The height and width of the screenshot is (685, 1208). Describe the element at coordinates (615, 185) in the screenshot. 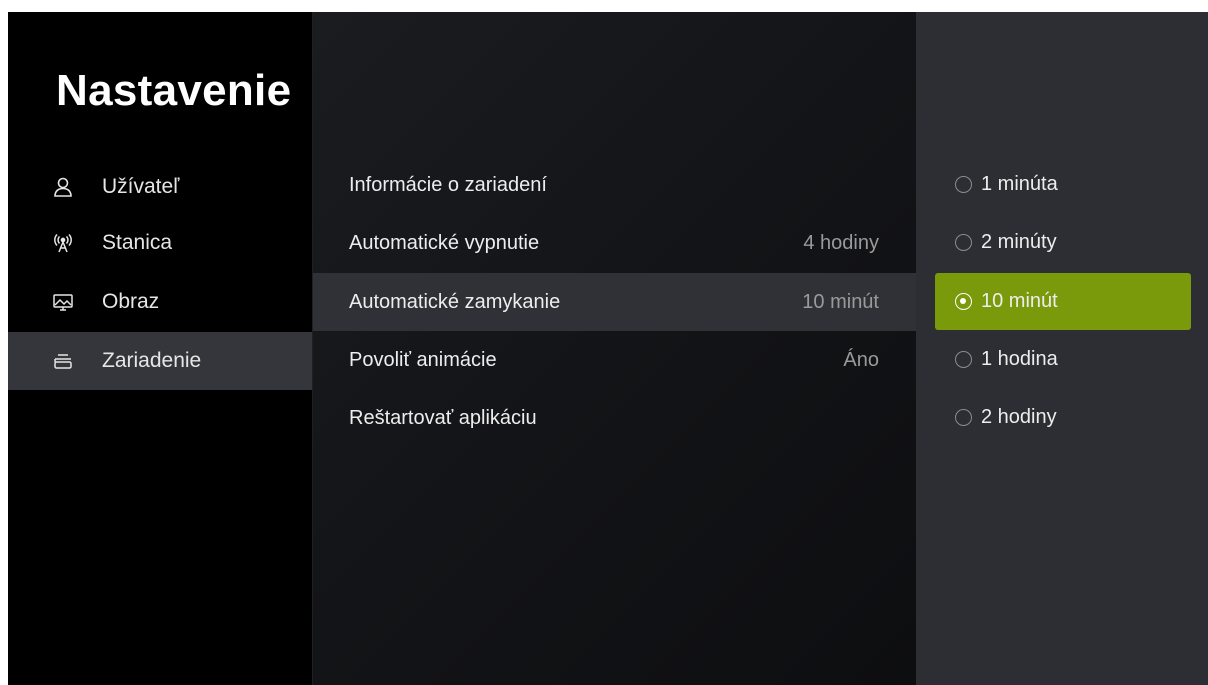

I see `setting-row-device-info: Informácie o zariadení` at that location.